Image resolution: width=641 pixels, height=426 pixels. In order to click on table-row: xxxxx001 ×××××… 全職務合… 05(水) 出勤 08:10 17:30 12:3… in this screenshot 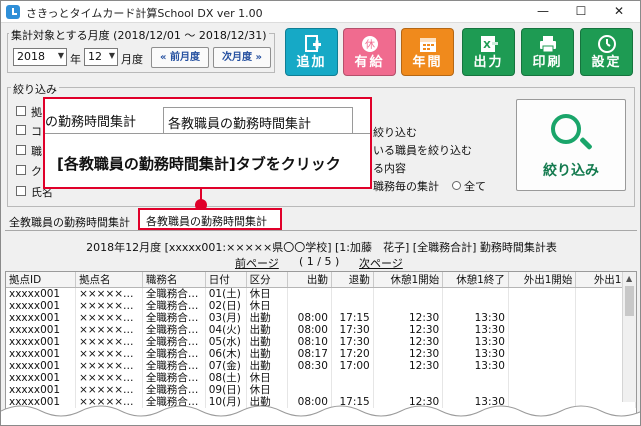, I will do `click(321, 342)`.